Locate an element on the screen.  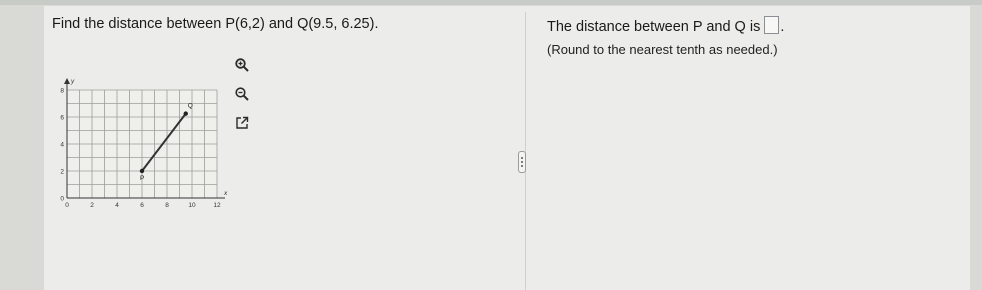
graph-svg: 0 2 4 6 8 10 12 0 2 4 6 8 x y P Q is located at coordinates (144, 143).